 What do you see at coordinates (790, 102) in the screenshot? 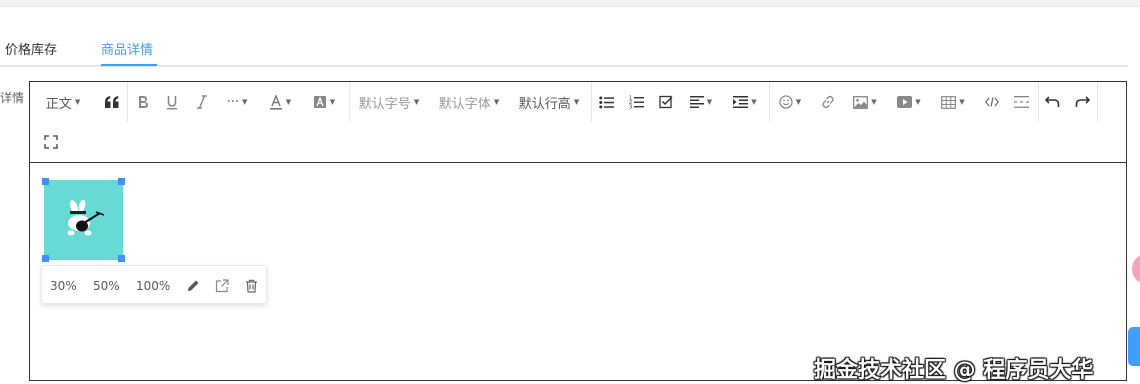
I see `emotion-icon: ▼` at bounding box center [790, 102].